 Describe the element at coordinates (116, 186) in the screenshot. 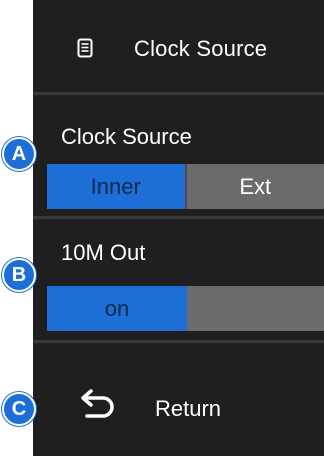

I see `clock-source-option-inner: Inner` at that location.